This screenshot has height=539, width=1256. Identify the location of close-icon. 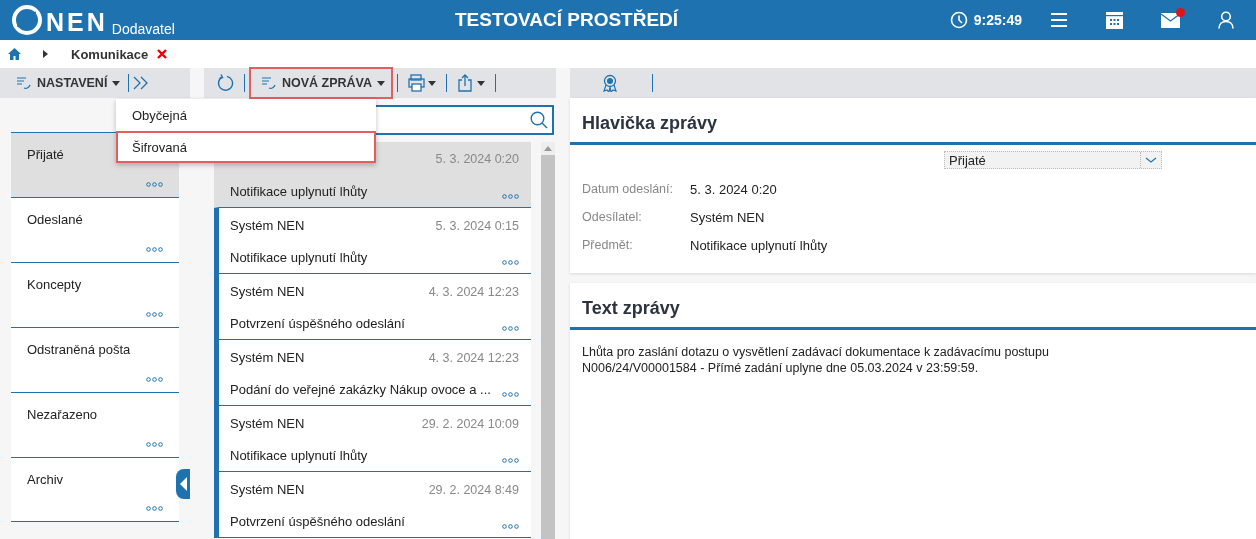
(162, 54).